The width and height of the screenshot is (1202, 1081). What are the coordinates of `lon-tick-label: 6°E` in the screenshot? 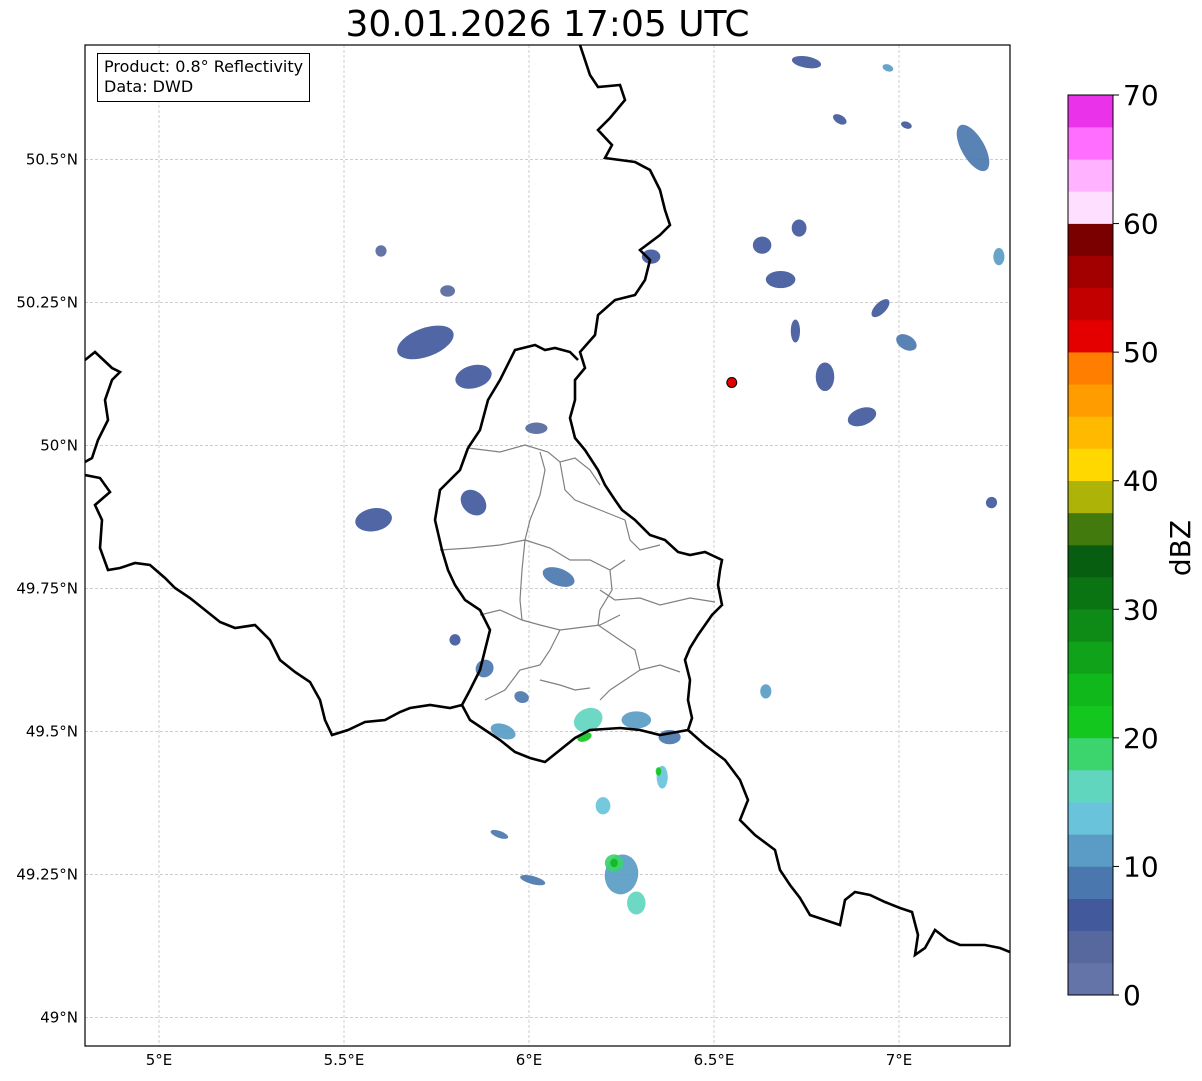 It's located at (529, 1060).